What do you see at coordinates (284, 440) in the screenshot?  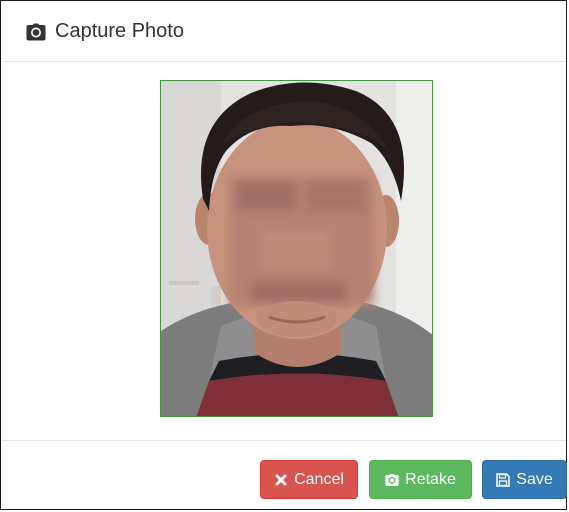 I see `footer-divider` at bounding box center [284, 440].